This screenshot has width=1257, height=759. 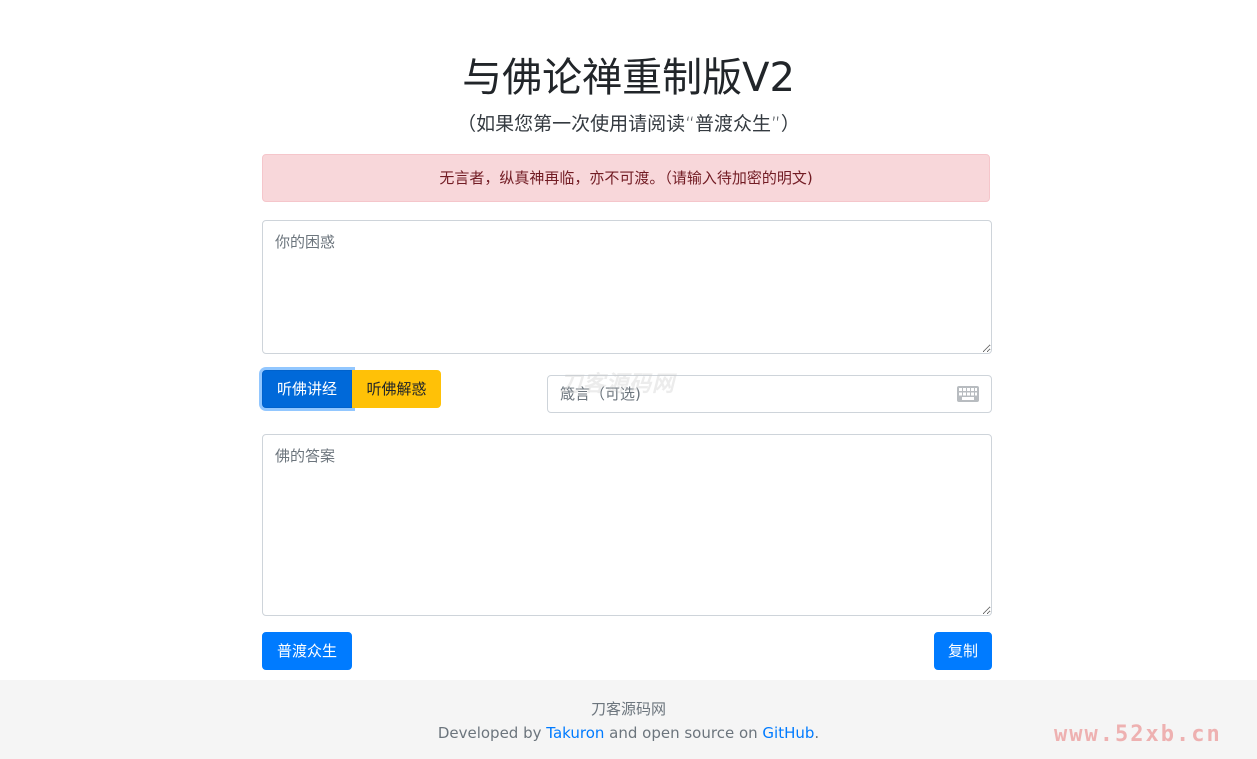 I want to click on footer-site-name: 刀客源码网, so click(x=628, y=709).